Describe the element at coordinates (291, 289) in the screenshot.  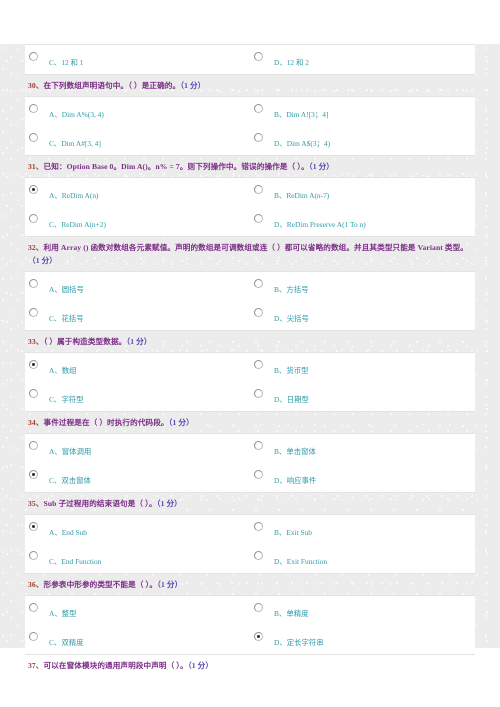
I see `option-label: B、方括号` at that location.